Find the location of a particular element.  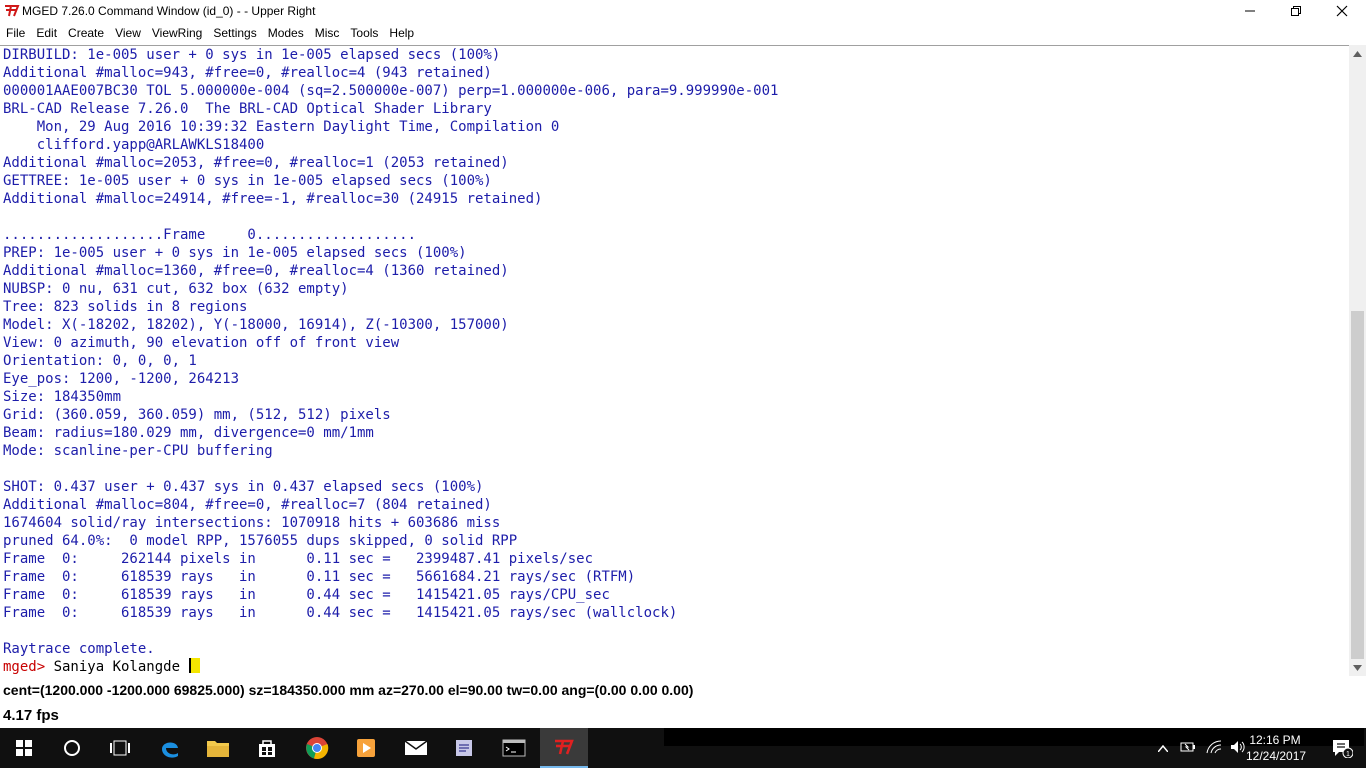

chrome-icon is located at coordinates (317, 748).